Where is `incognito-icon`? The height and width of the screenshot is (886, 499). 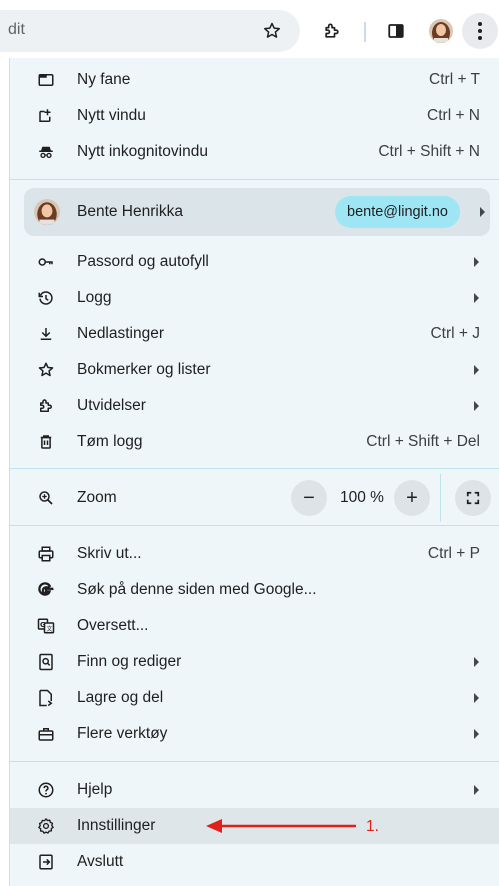 incognito-icon is located at coordinates (46, 152).